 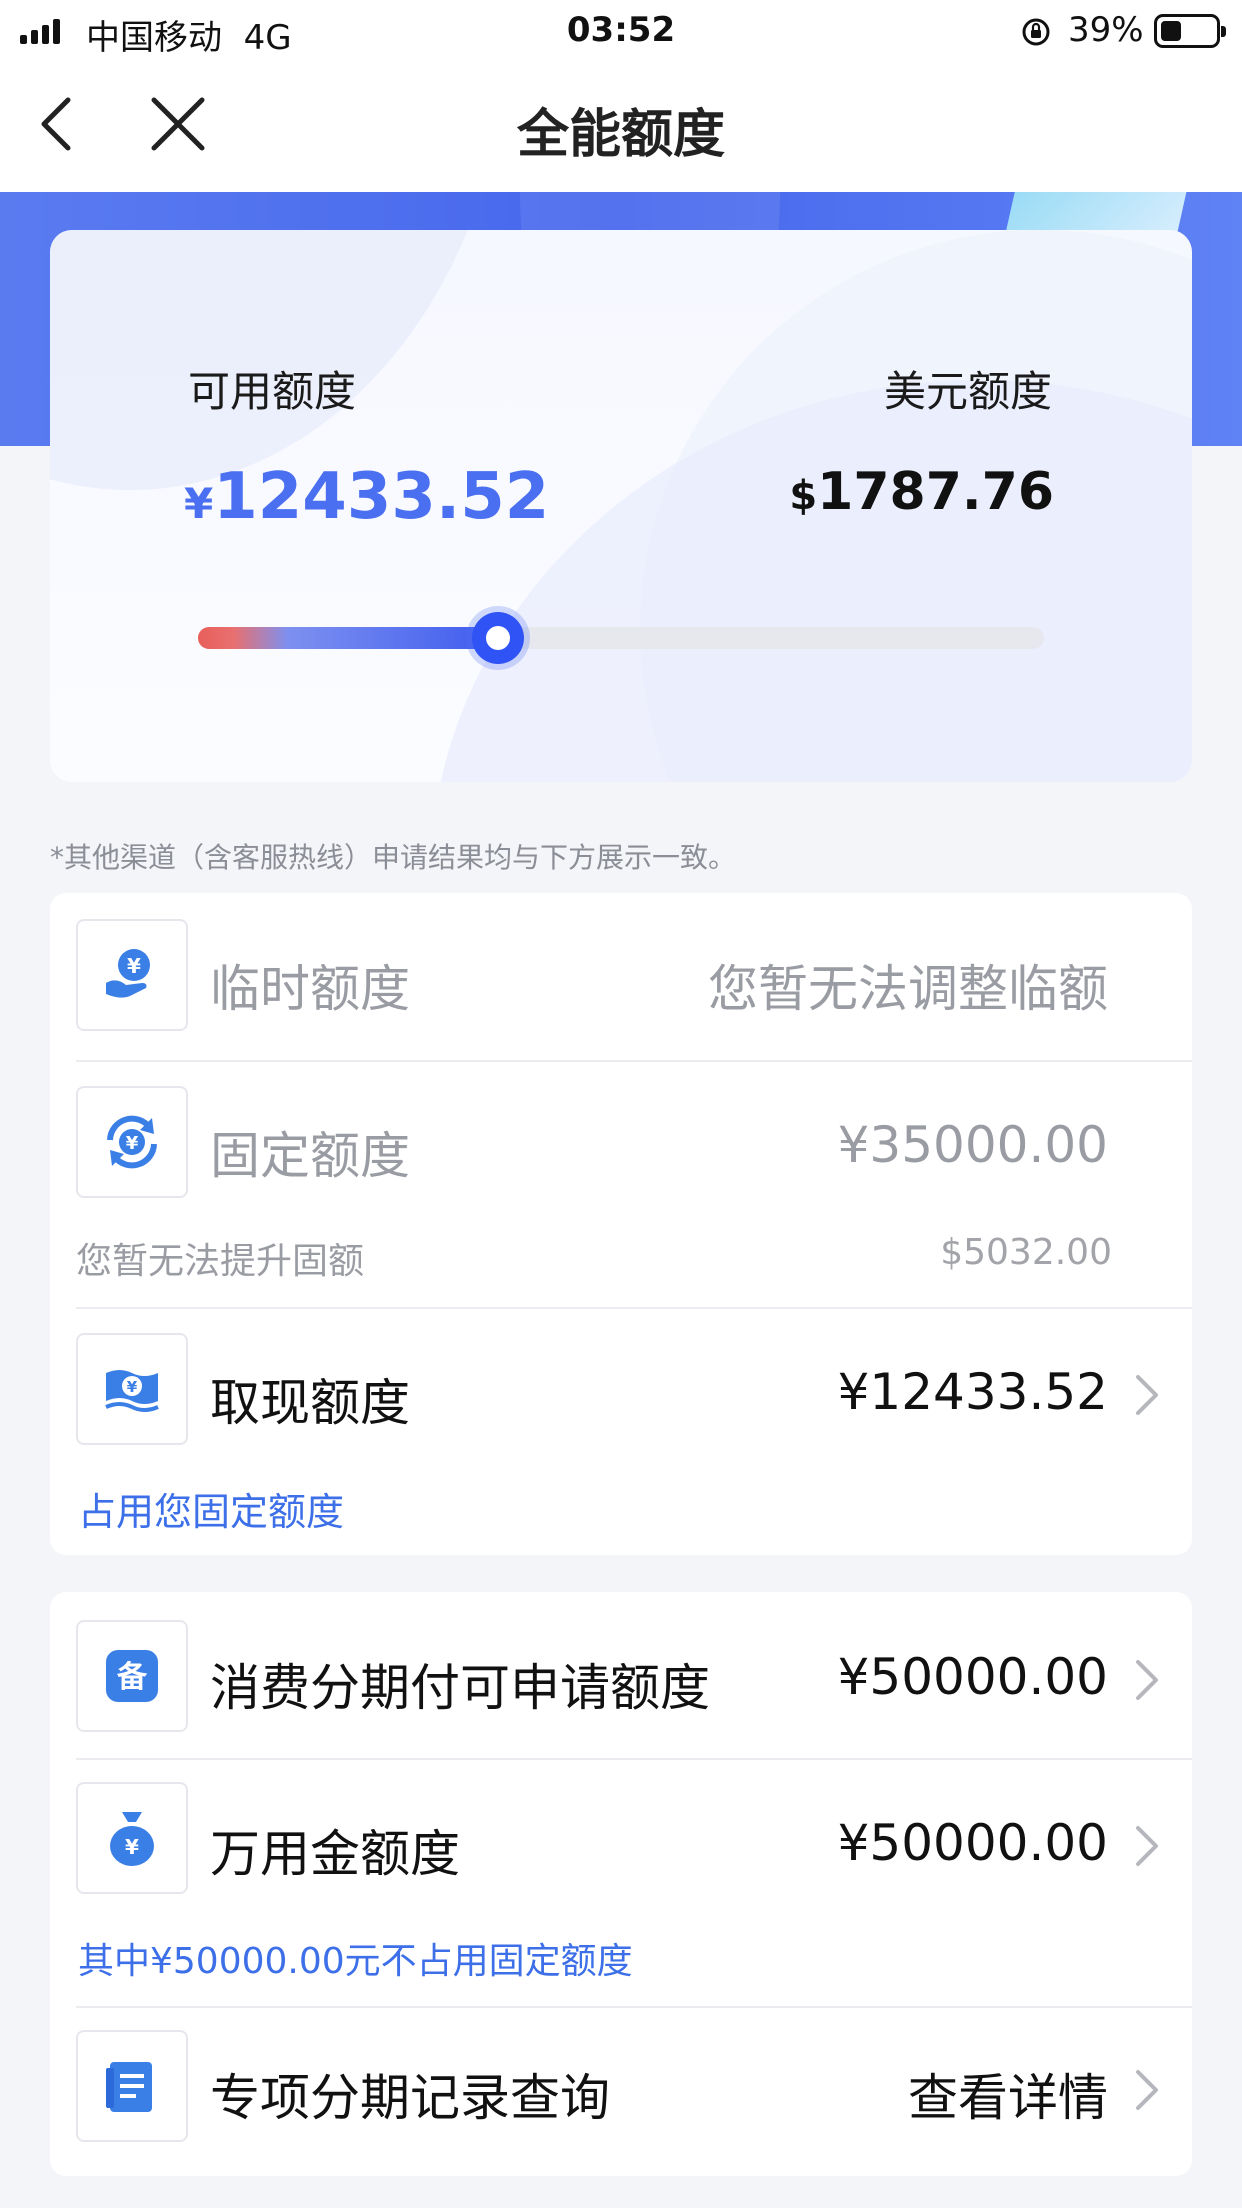 I want to click on view-details-link: 查看详情, so click(x=1008, y=2094).